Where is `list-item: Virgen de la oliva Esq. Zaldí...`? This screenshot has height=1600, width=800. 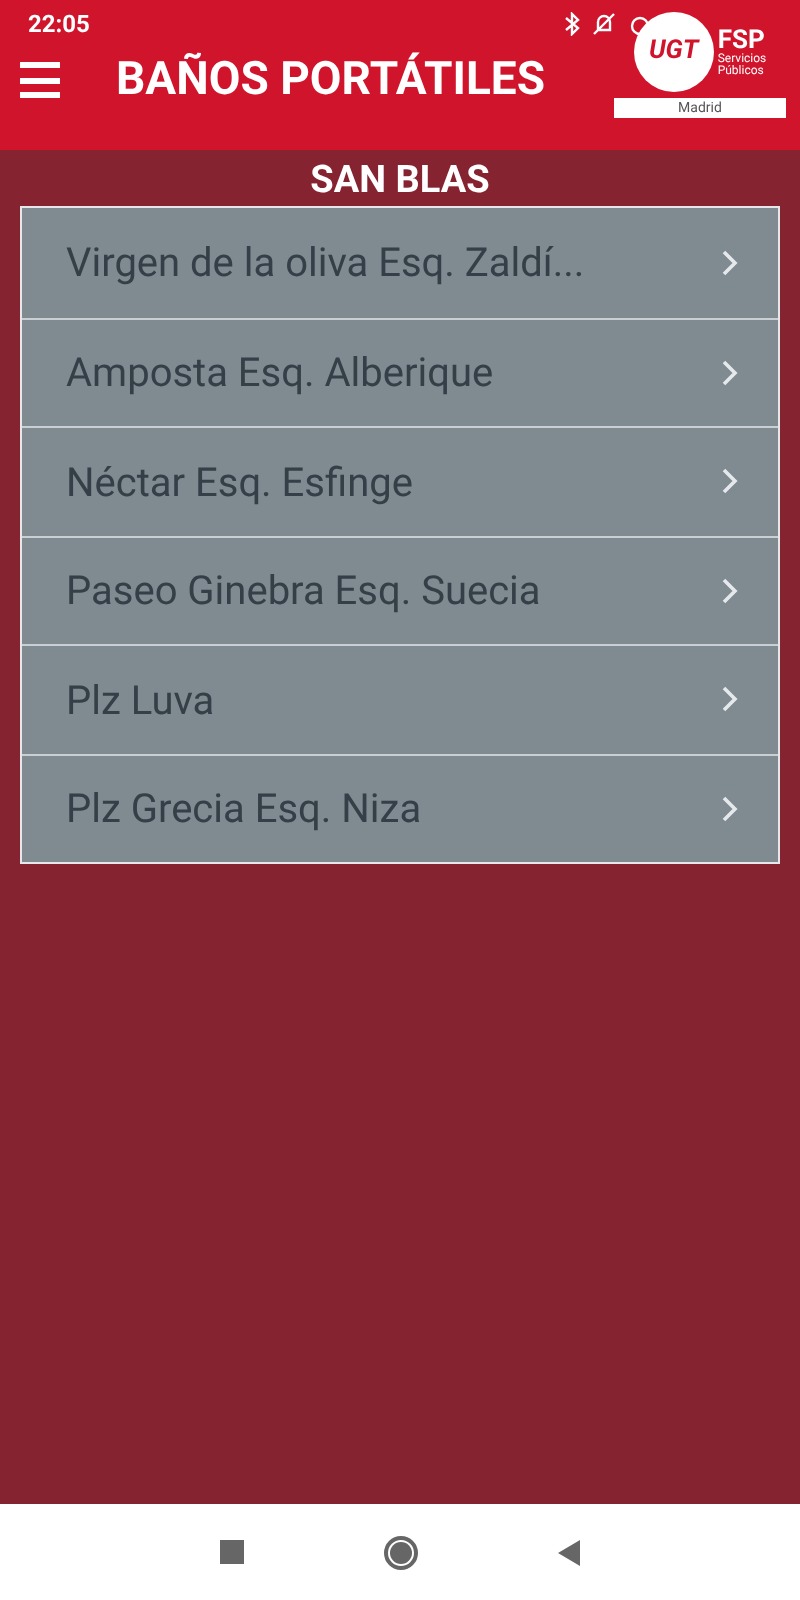
list-item: Virgen de la oliva Esq. Zaldí... is located at coordinates (400, 262).